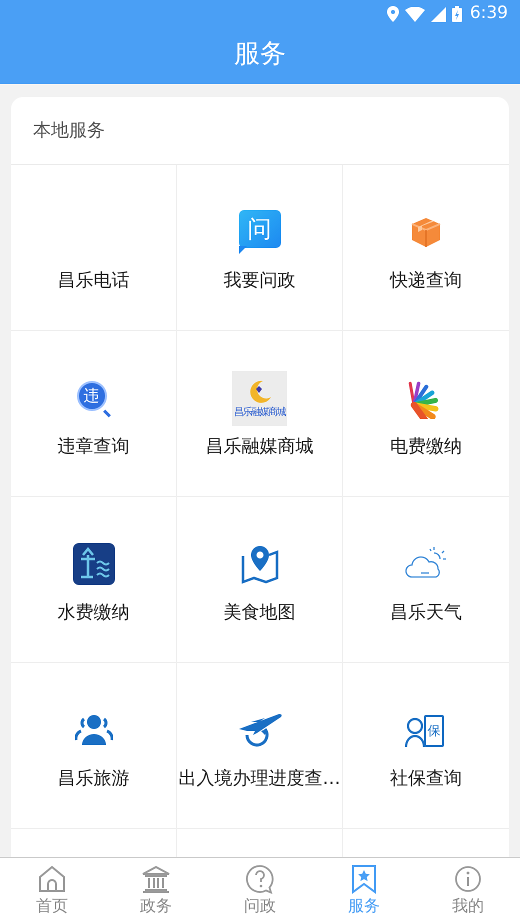 The width and height of the screenshot is (520, 924). What do you see at coordinates (259, 730) in the screenshot?
I see `plane-globe-icon` at bounding box center [259, 730].